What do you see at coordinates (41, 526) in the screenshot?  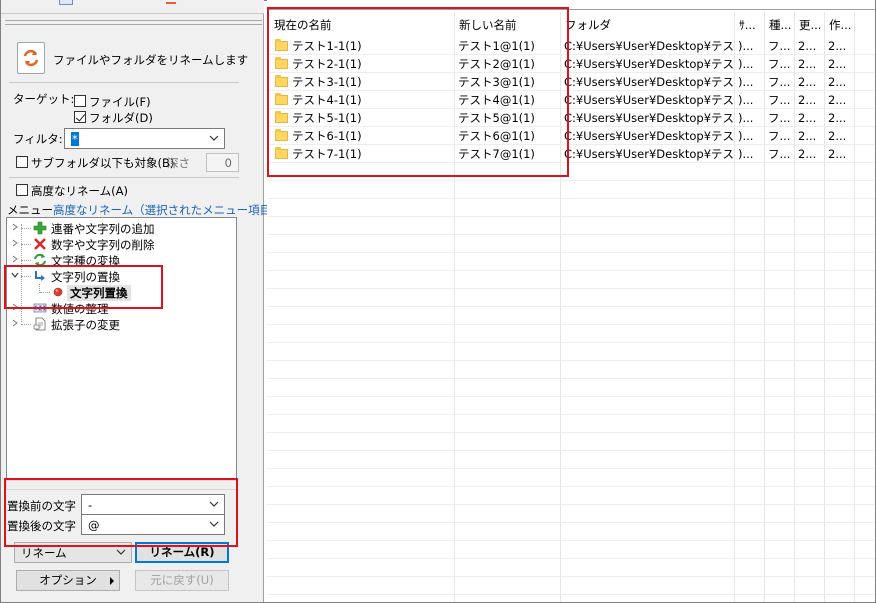 I see `replace-after-label: 置換後の文字` at bounding box center [41, 526].